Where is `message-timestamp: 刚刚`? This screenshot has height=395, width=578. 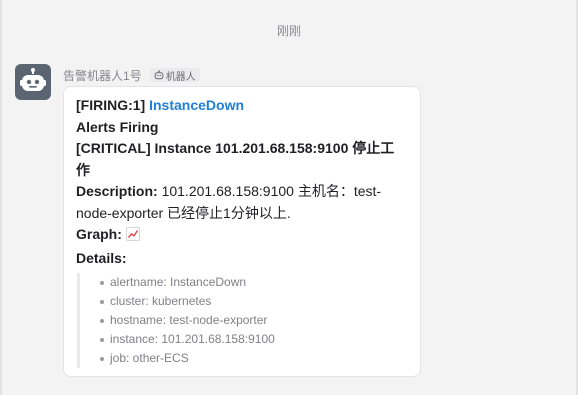
message-timestamp: 刚刚 is located at coordinates (288, 31).